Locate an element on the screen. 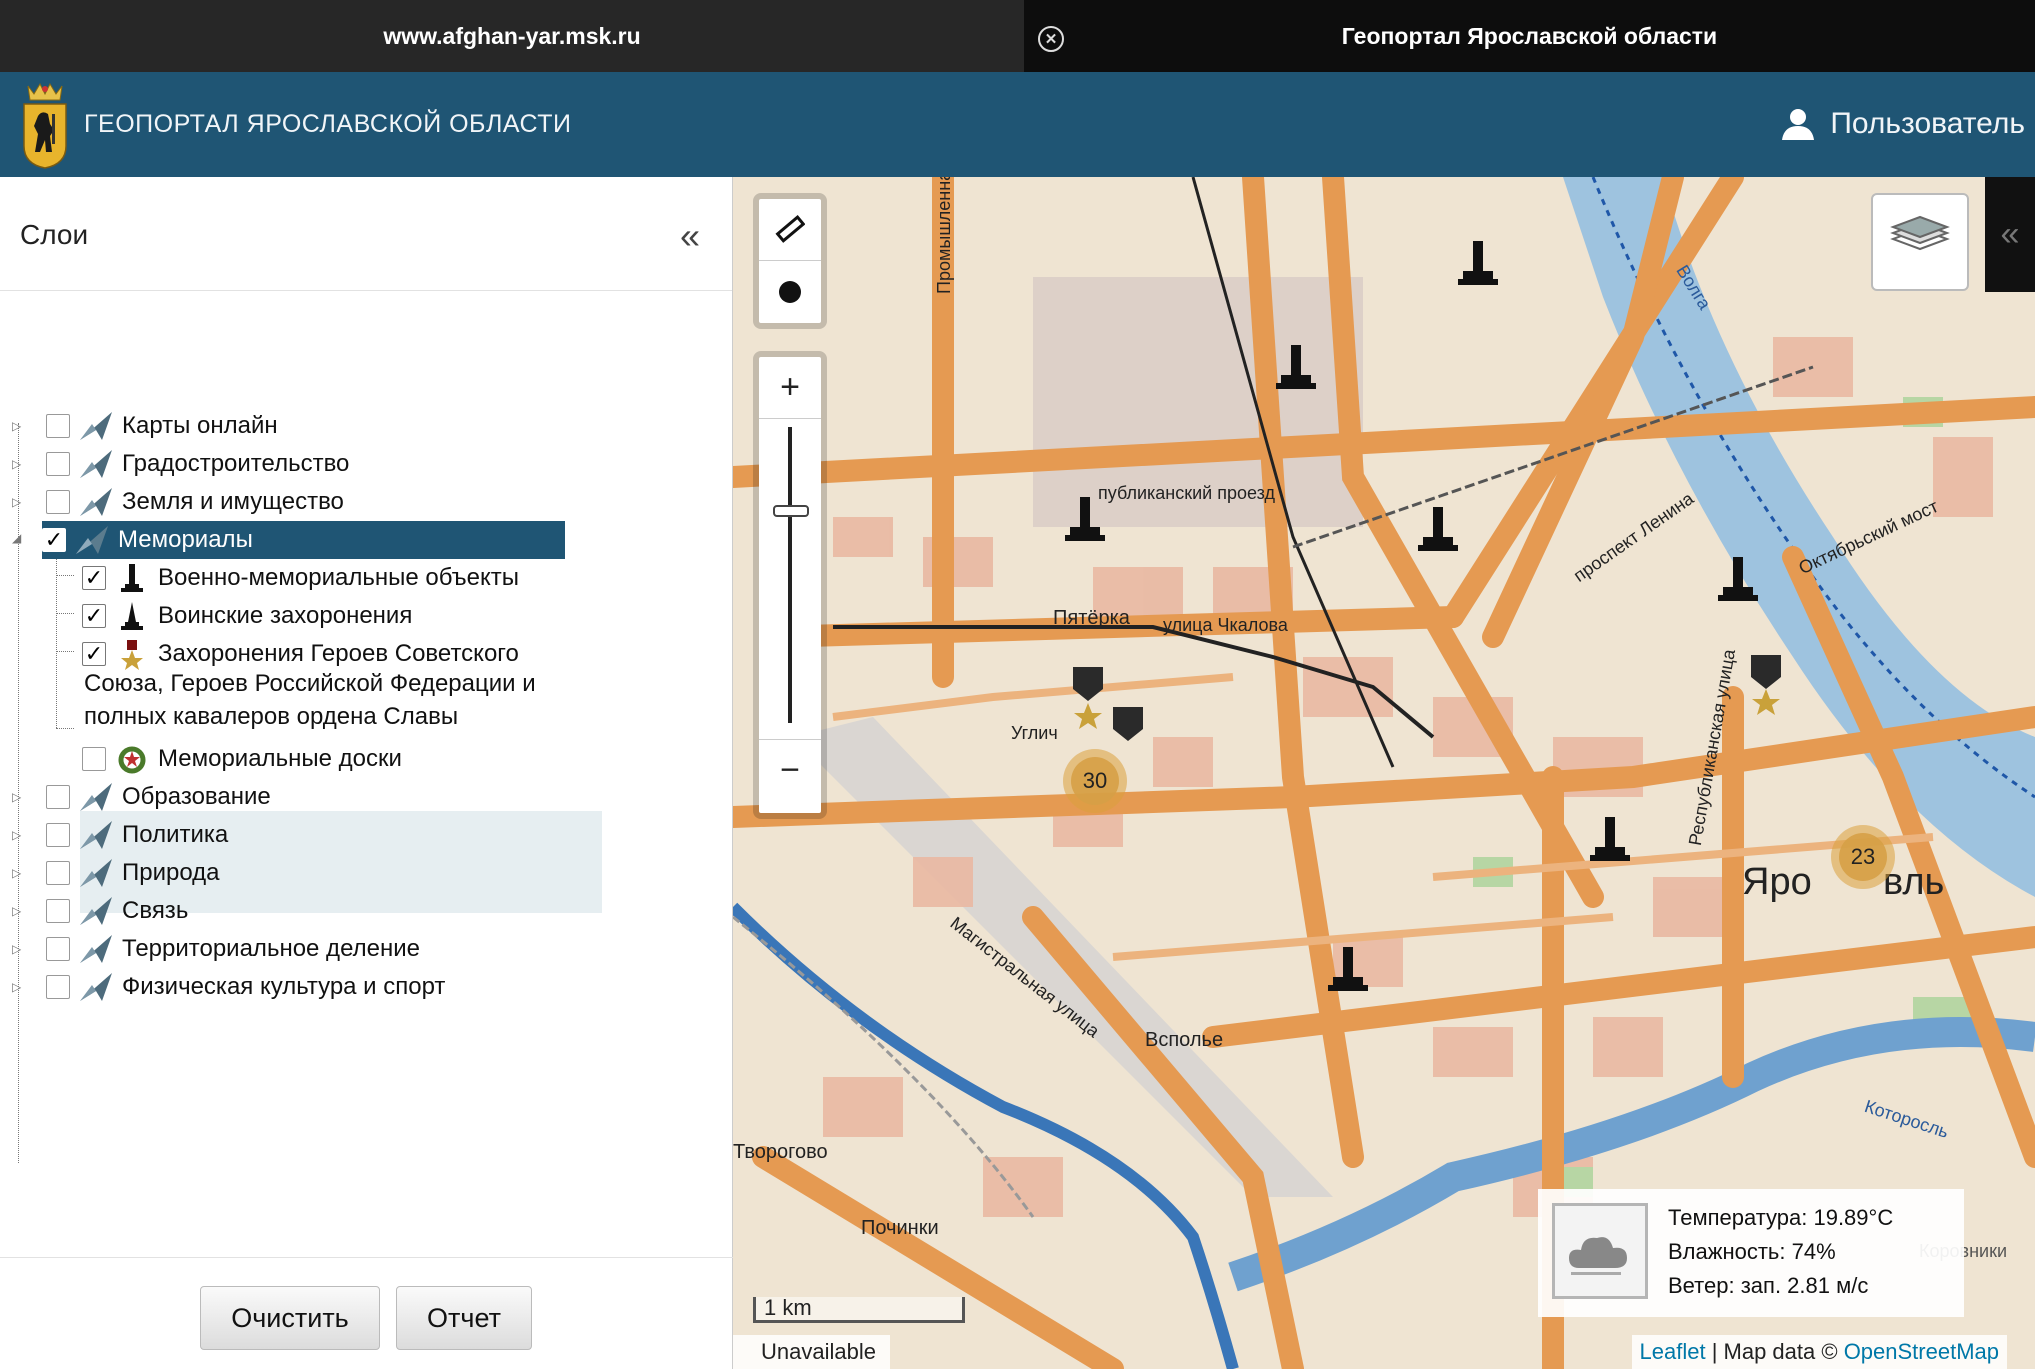 This screenshot has height=1369, width=2035. zoom-slider is located at coordinates (790, 579).